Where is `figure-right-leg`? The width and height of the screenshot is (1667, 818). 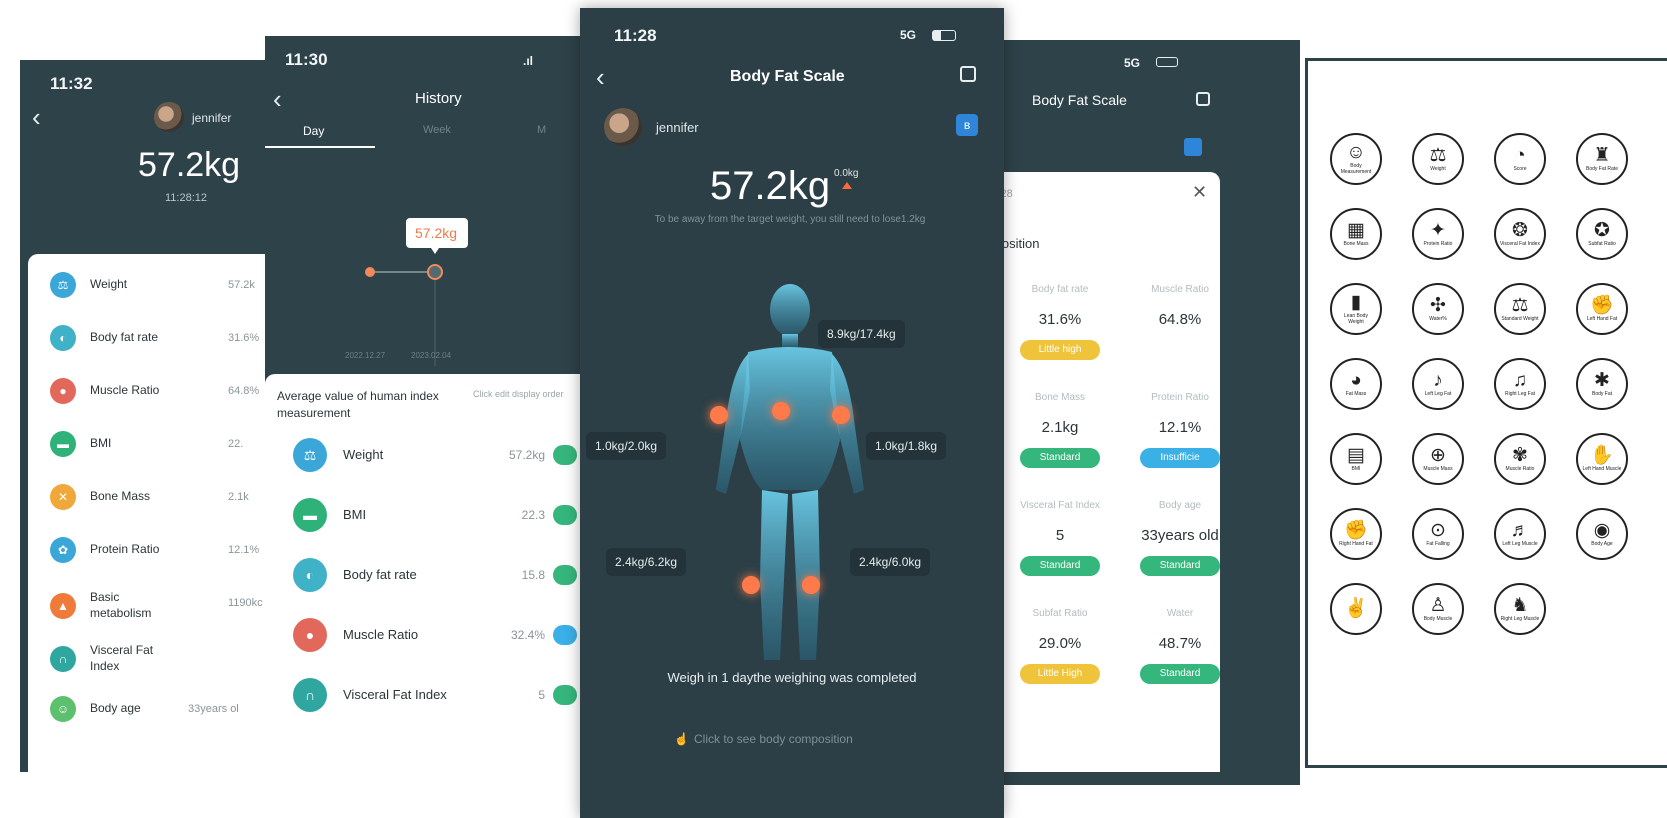
figure-right-leg is located at coordinates (806, 575).